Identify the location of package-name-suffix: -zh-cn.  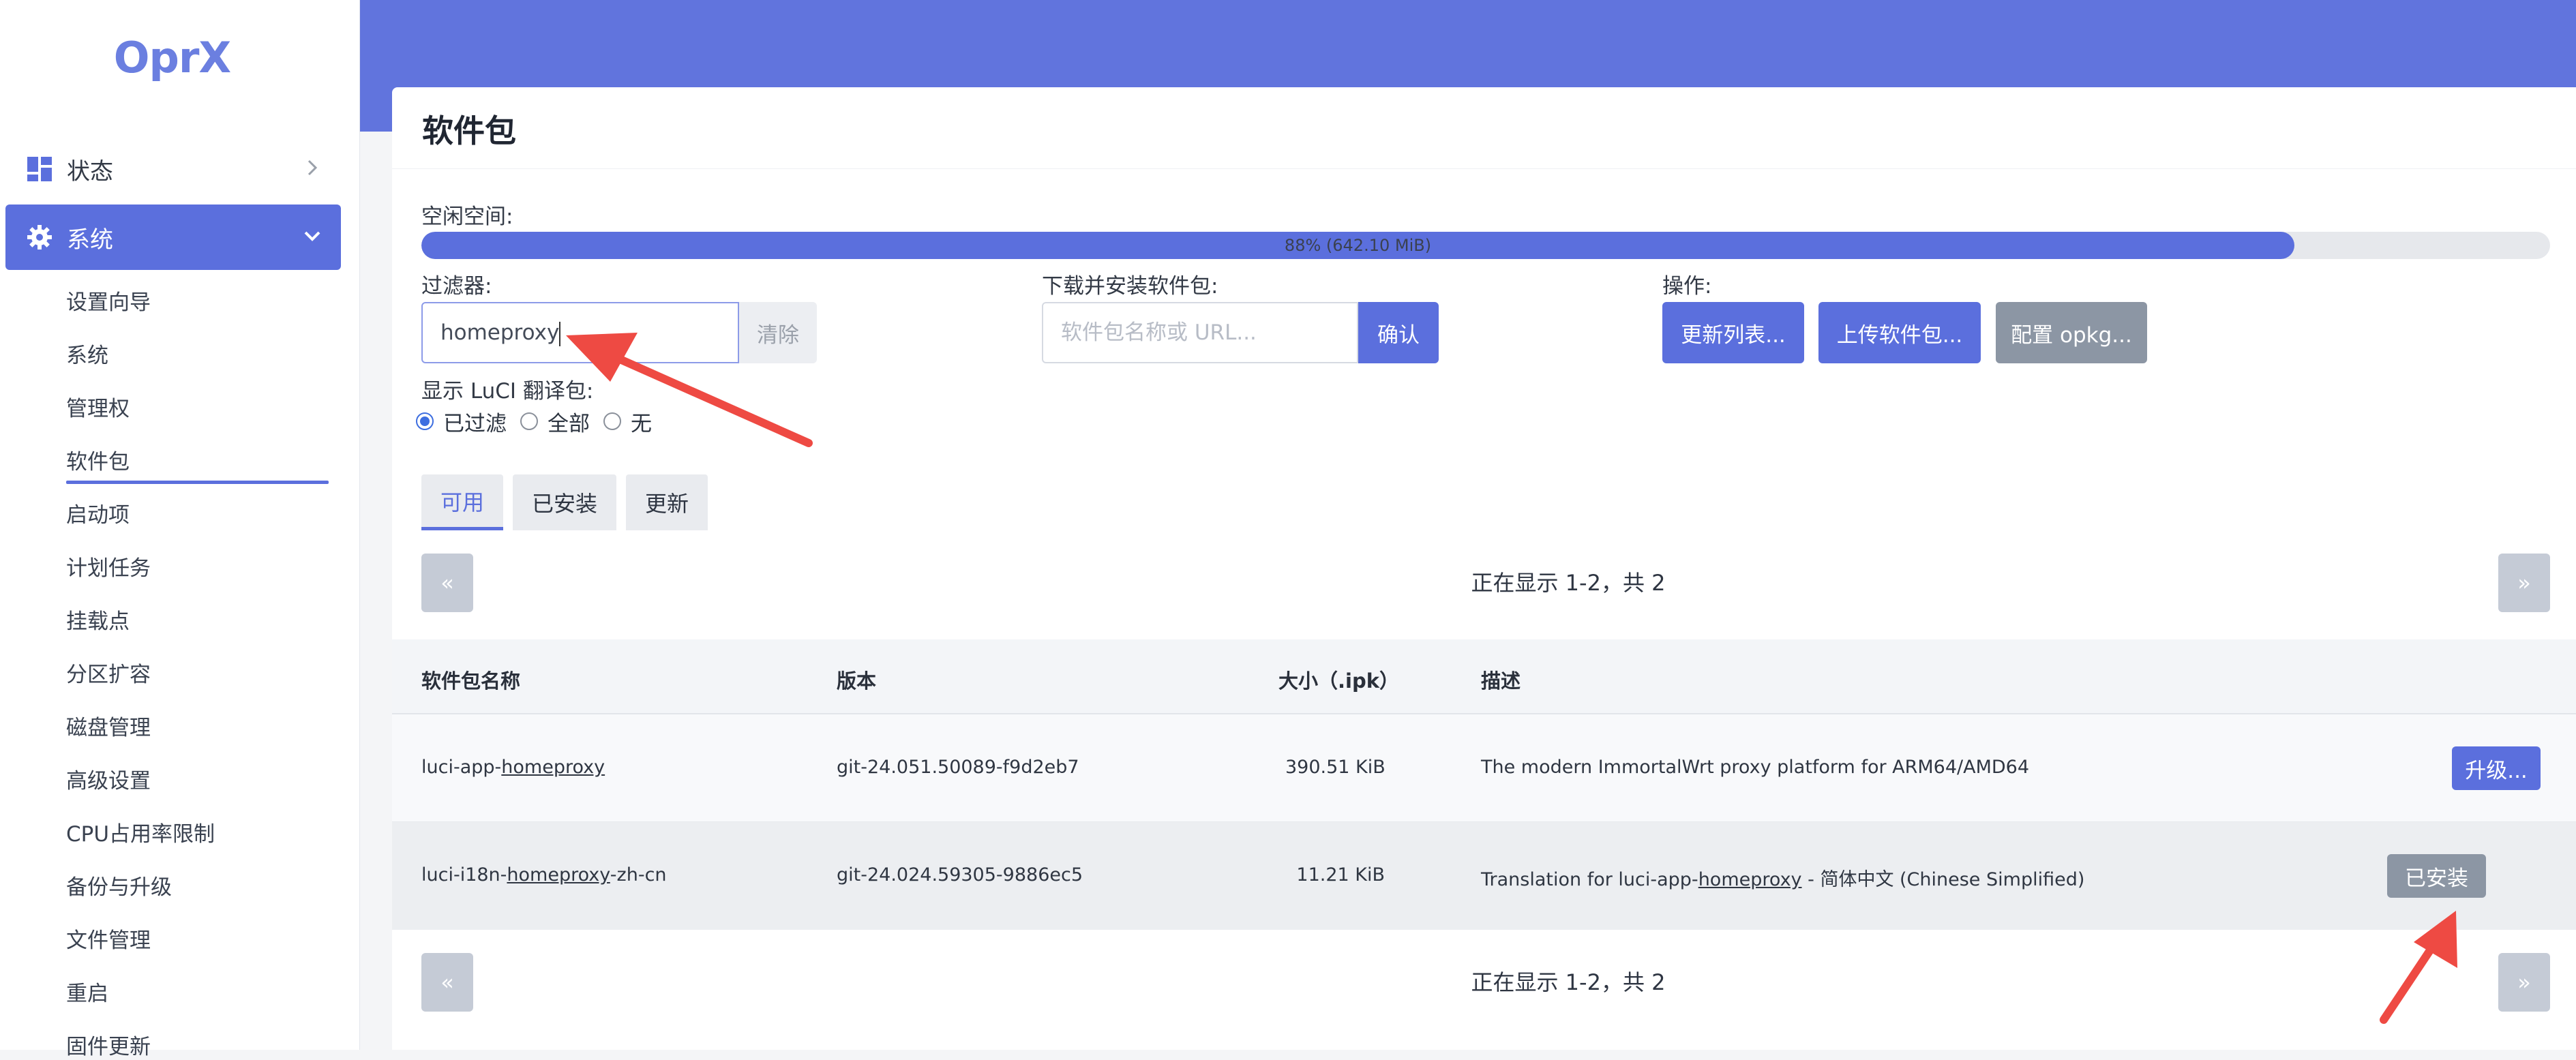
(638, 874).